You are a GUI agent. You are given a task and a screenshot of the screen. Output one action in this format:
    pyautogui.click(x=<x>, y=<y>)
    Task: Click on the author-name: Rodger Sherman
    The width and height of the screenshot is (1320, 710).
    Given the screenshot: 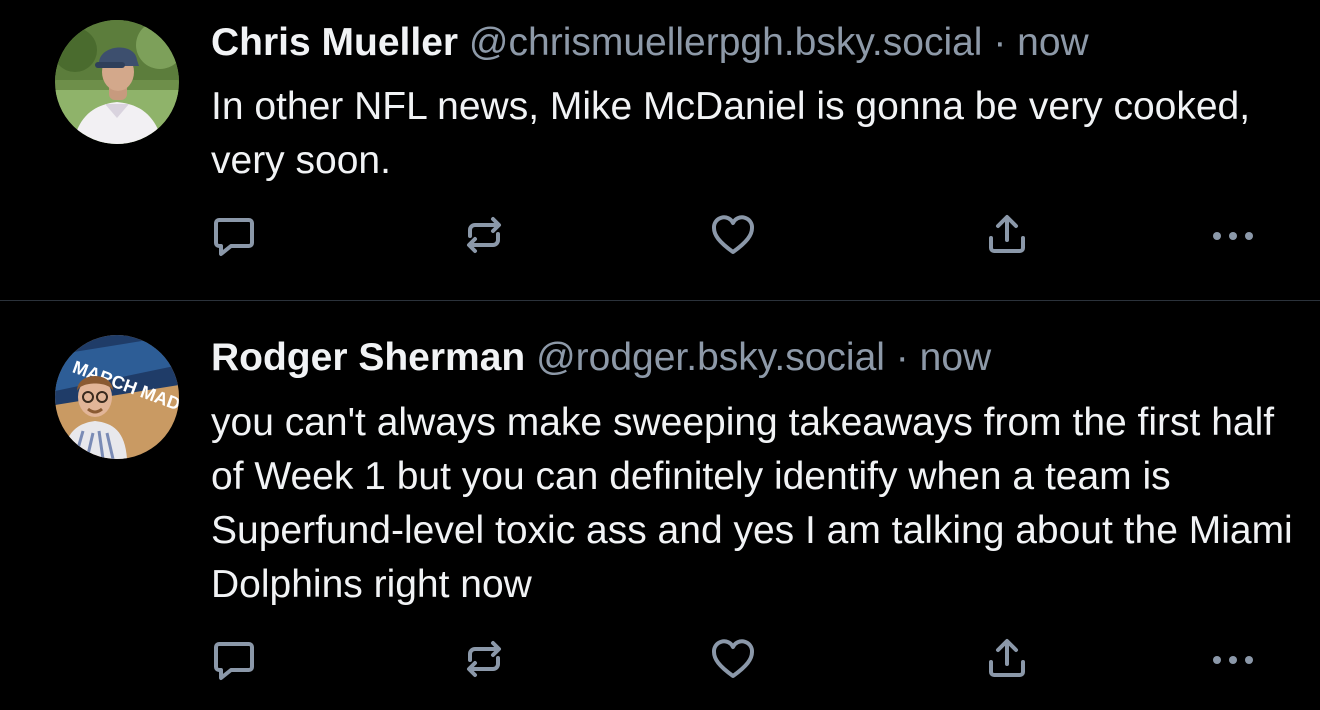 What is the action you would take?
    pyautogui.click(x=368, y=357)
    